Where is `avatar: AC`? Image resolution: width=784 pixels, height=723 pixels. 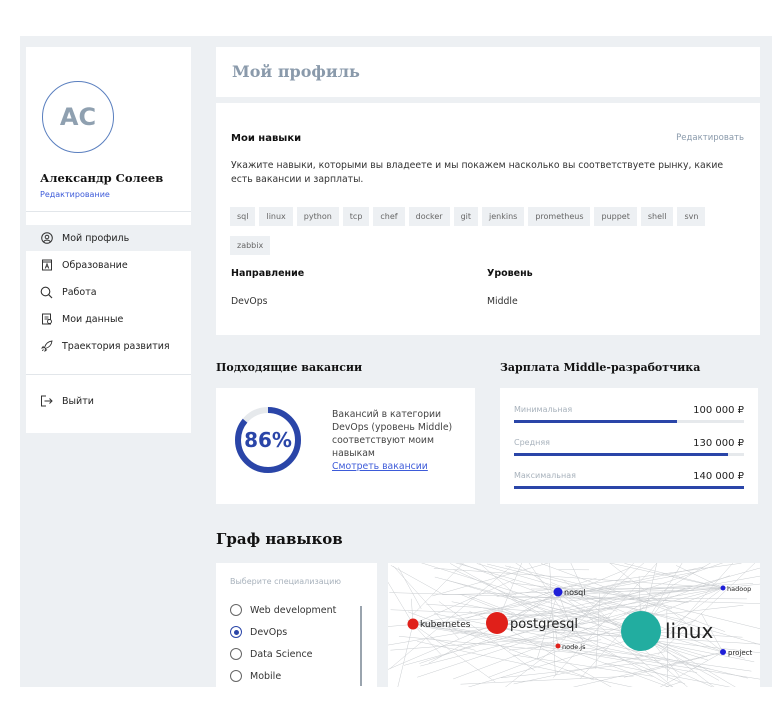
avatar: AC is located at coordinates (78, 117).